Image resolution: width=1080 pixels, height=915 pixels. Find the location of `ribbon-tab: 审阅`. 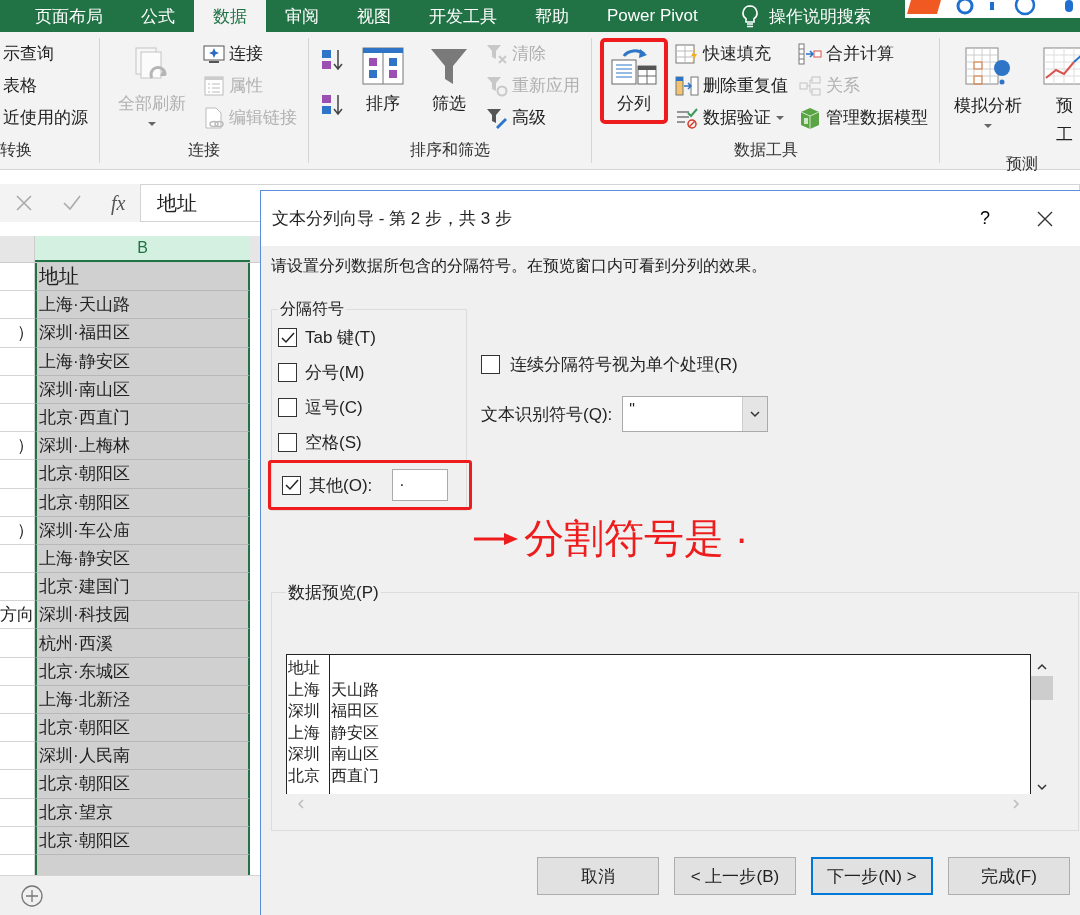

ribbon-tab: 审阅 is located at coordinates (302, 16).